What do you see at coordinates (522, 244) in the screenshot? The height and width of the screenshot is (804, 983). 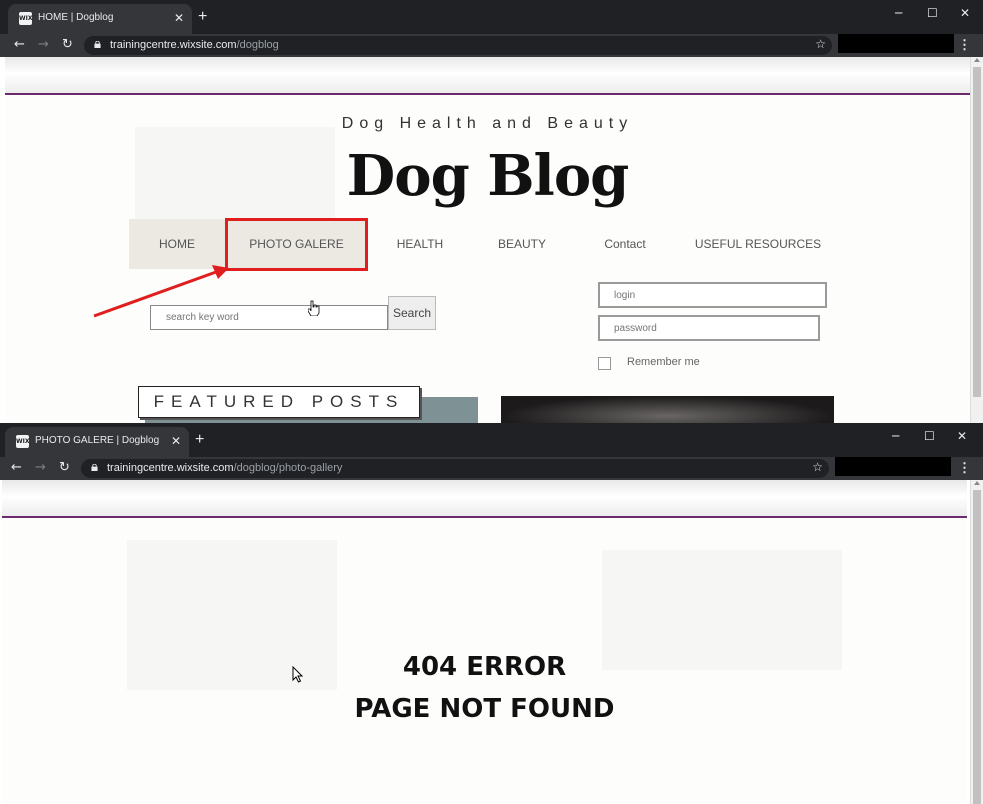 I see `nav-beauty: BEAUTY` at bounding box center [522, 244].